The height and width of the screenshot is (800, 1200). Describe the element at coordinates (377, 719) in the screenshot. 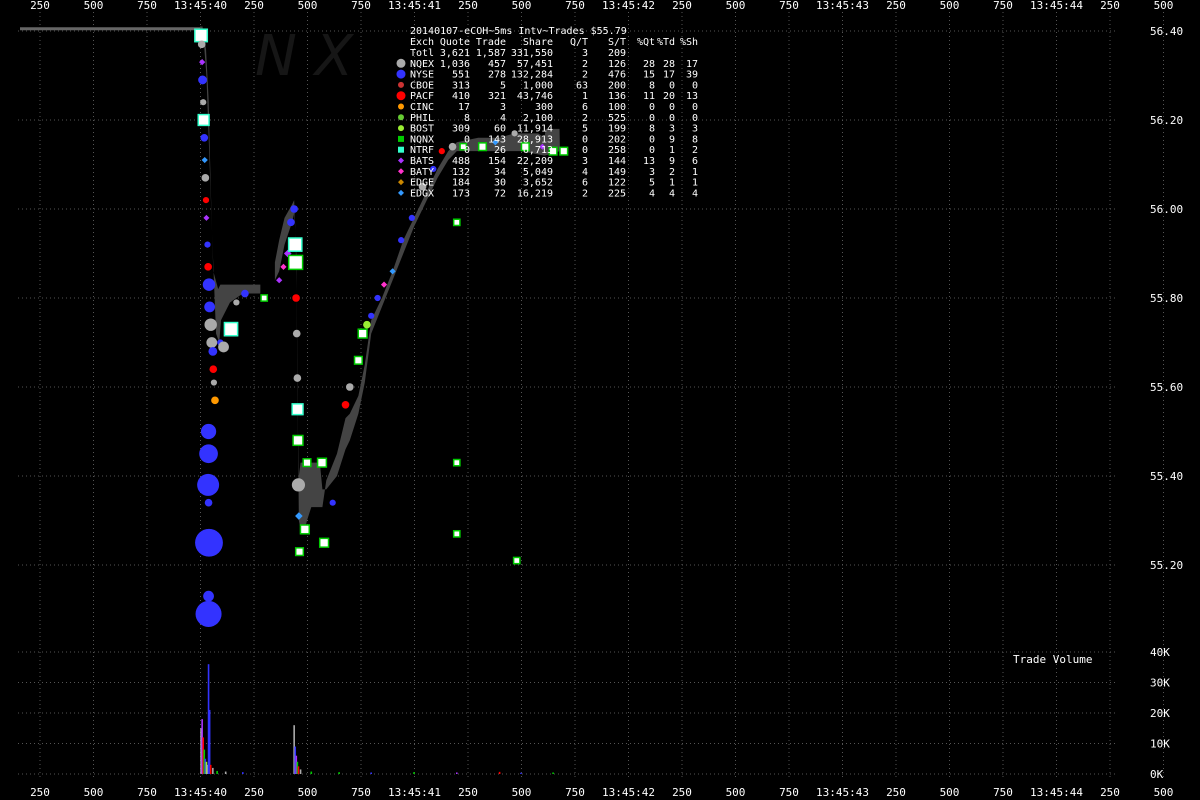

I see `volume-bars` at that location.